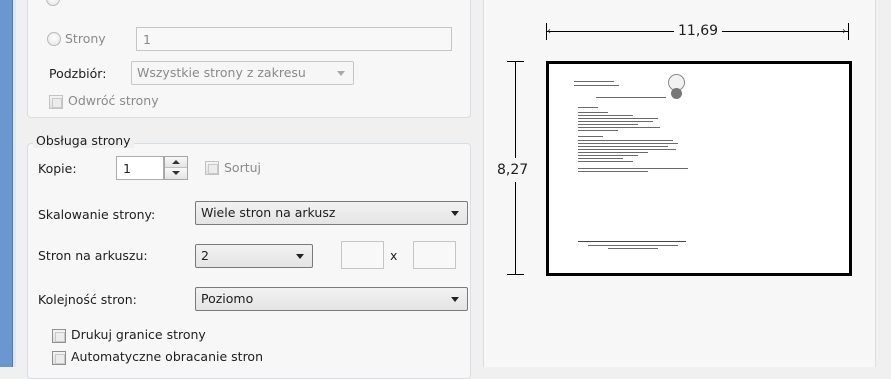 The height and width of the screenshot is (379, 891). Describe the element at coordinates (97, 214) in the screenshot. I see `scaling-label: Skalowanie strony:` at that location.